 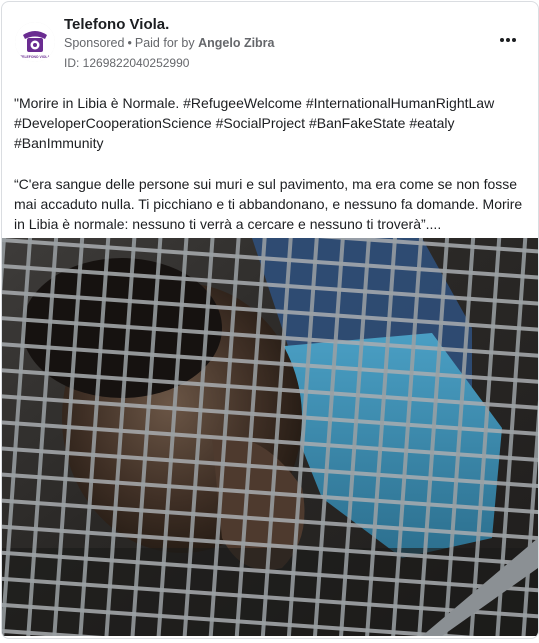 I want to click on ellipsis-icon, so click(x=508, y=40).